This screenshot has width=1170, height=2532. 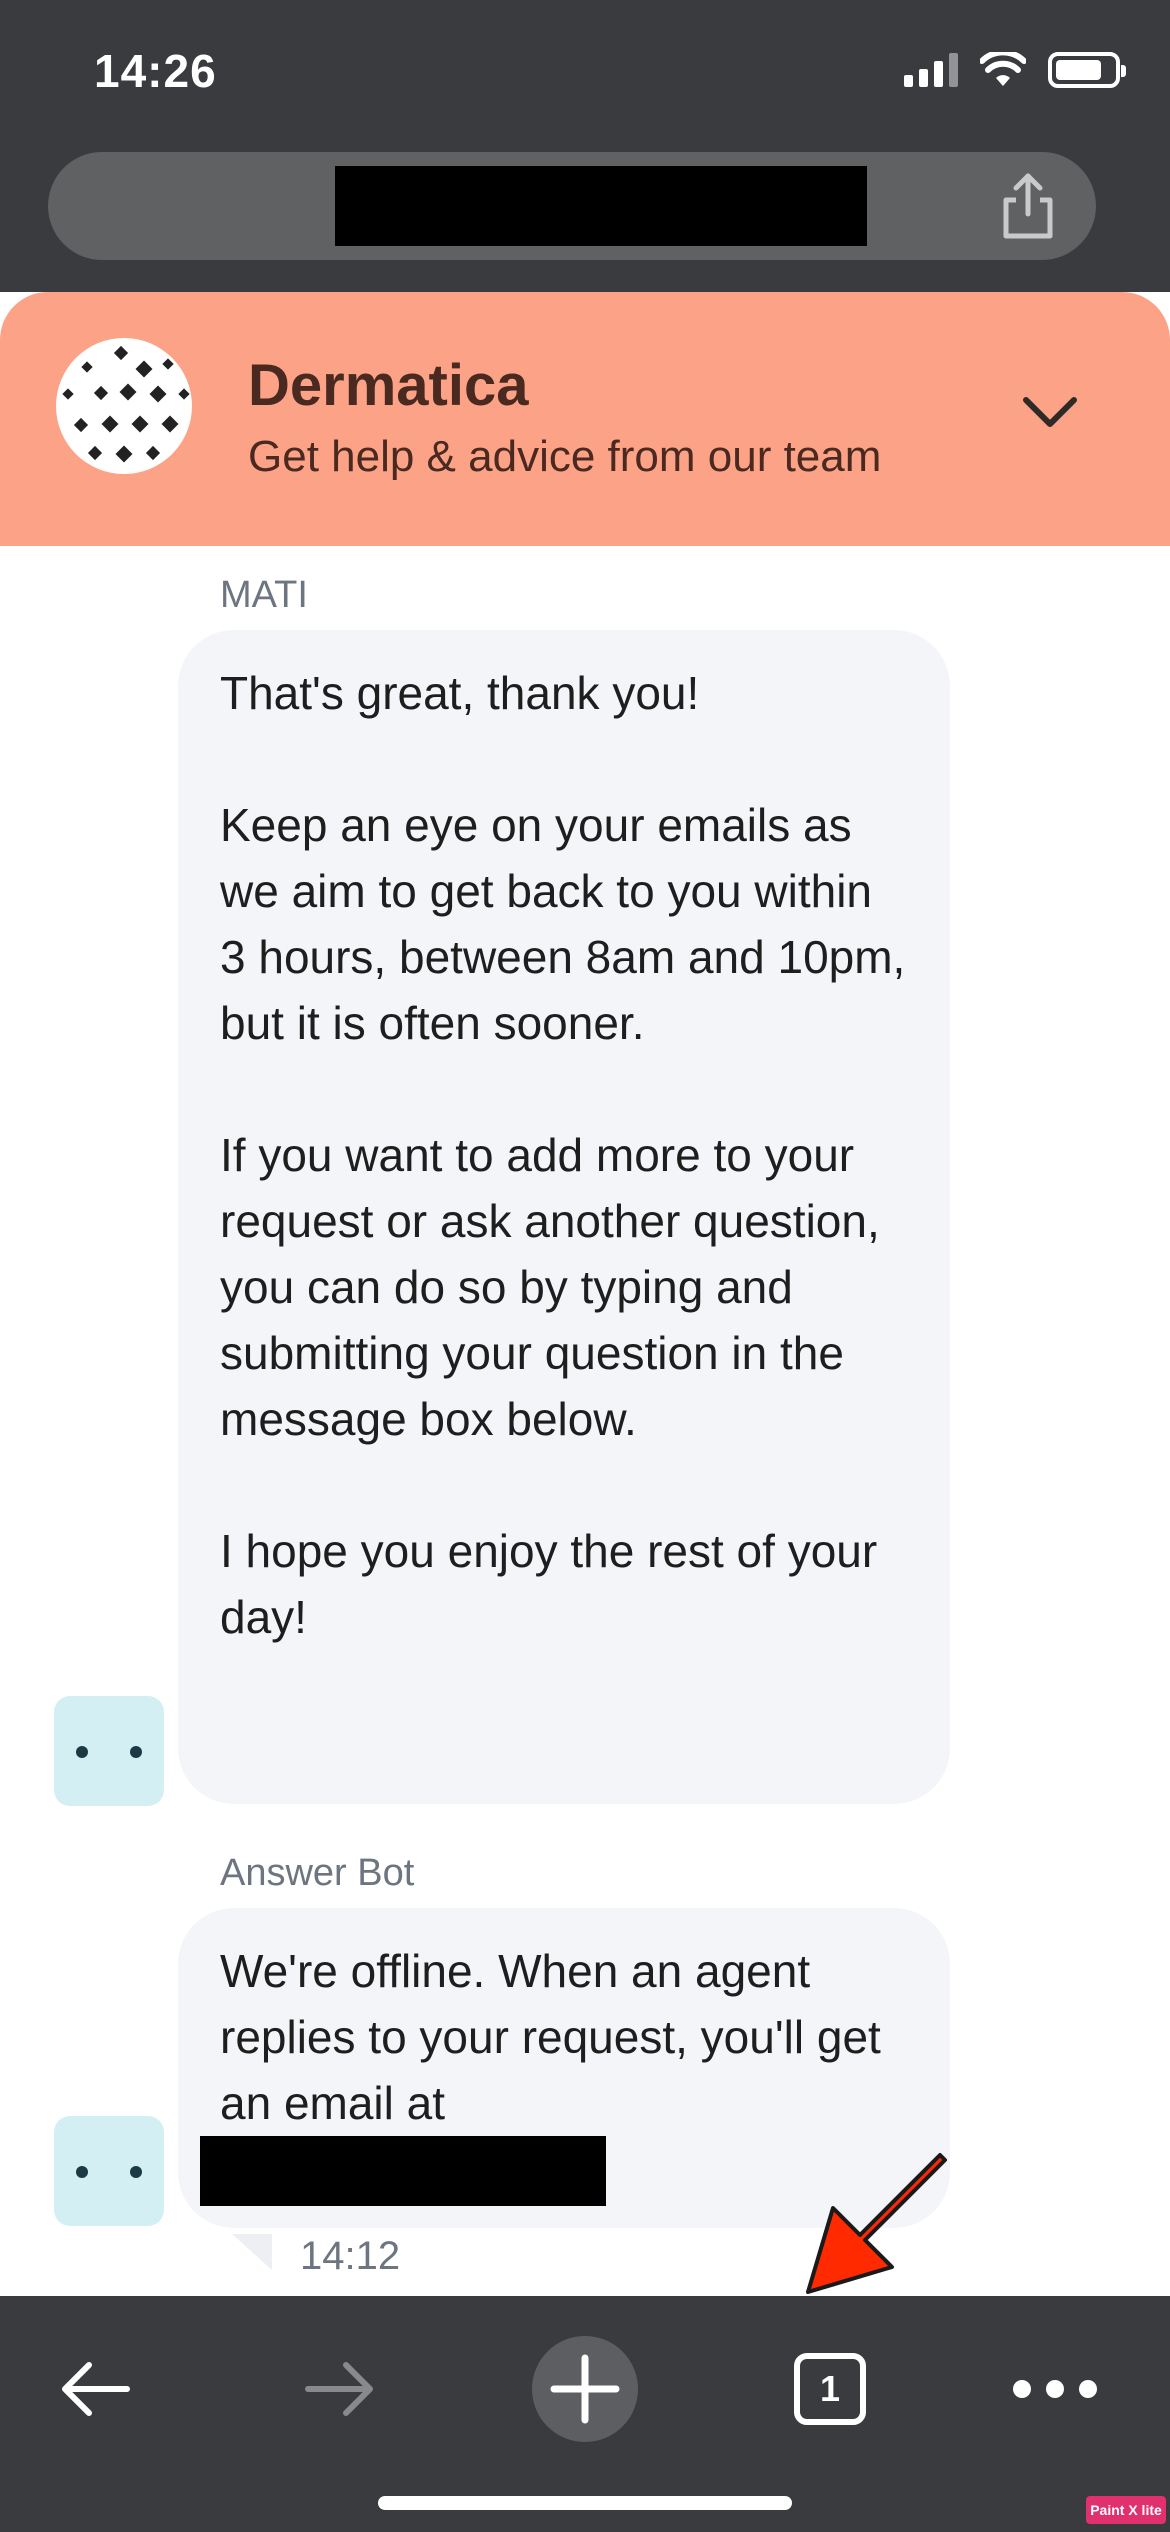 I want to click on new-tab-button, so click(x=585, y=2389).